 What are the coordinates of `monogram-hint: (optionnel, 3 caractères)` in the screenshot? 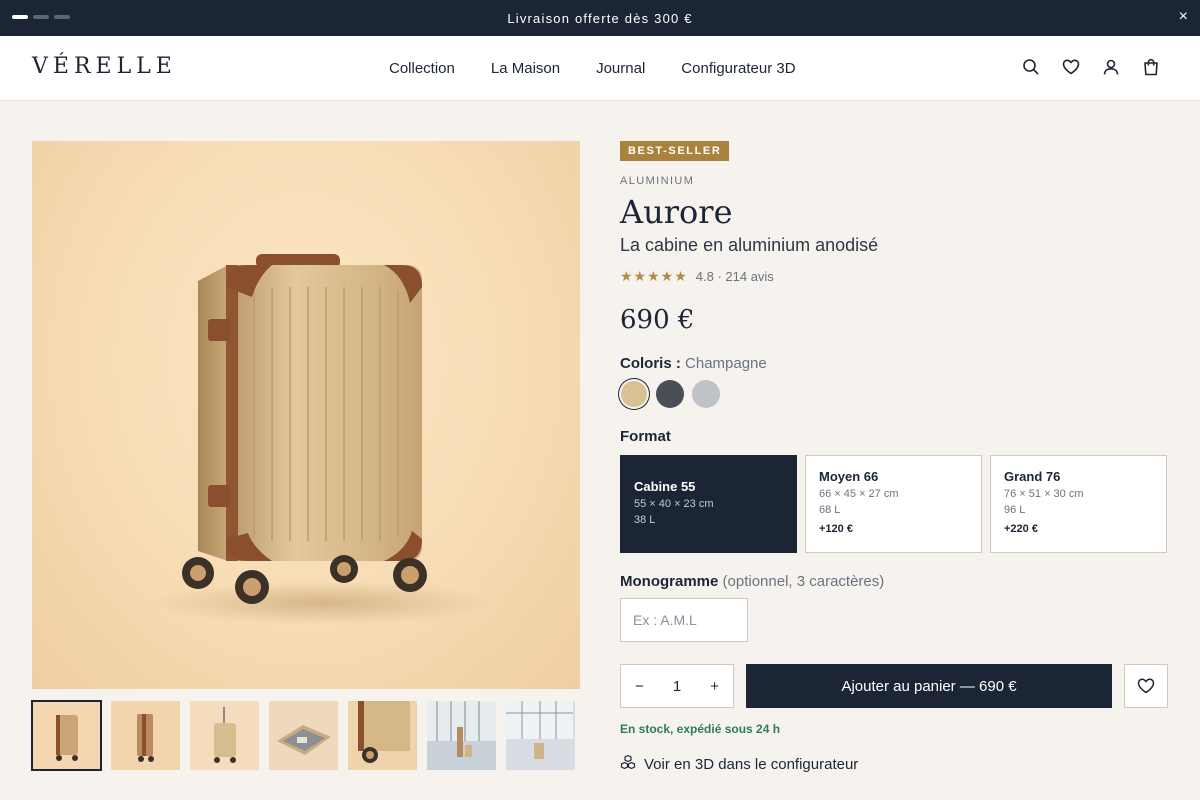 It's located at (803, 581).